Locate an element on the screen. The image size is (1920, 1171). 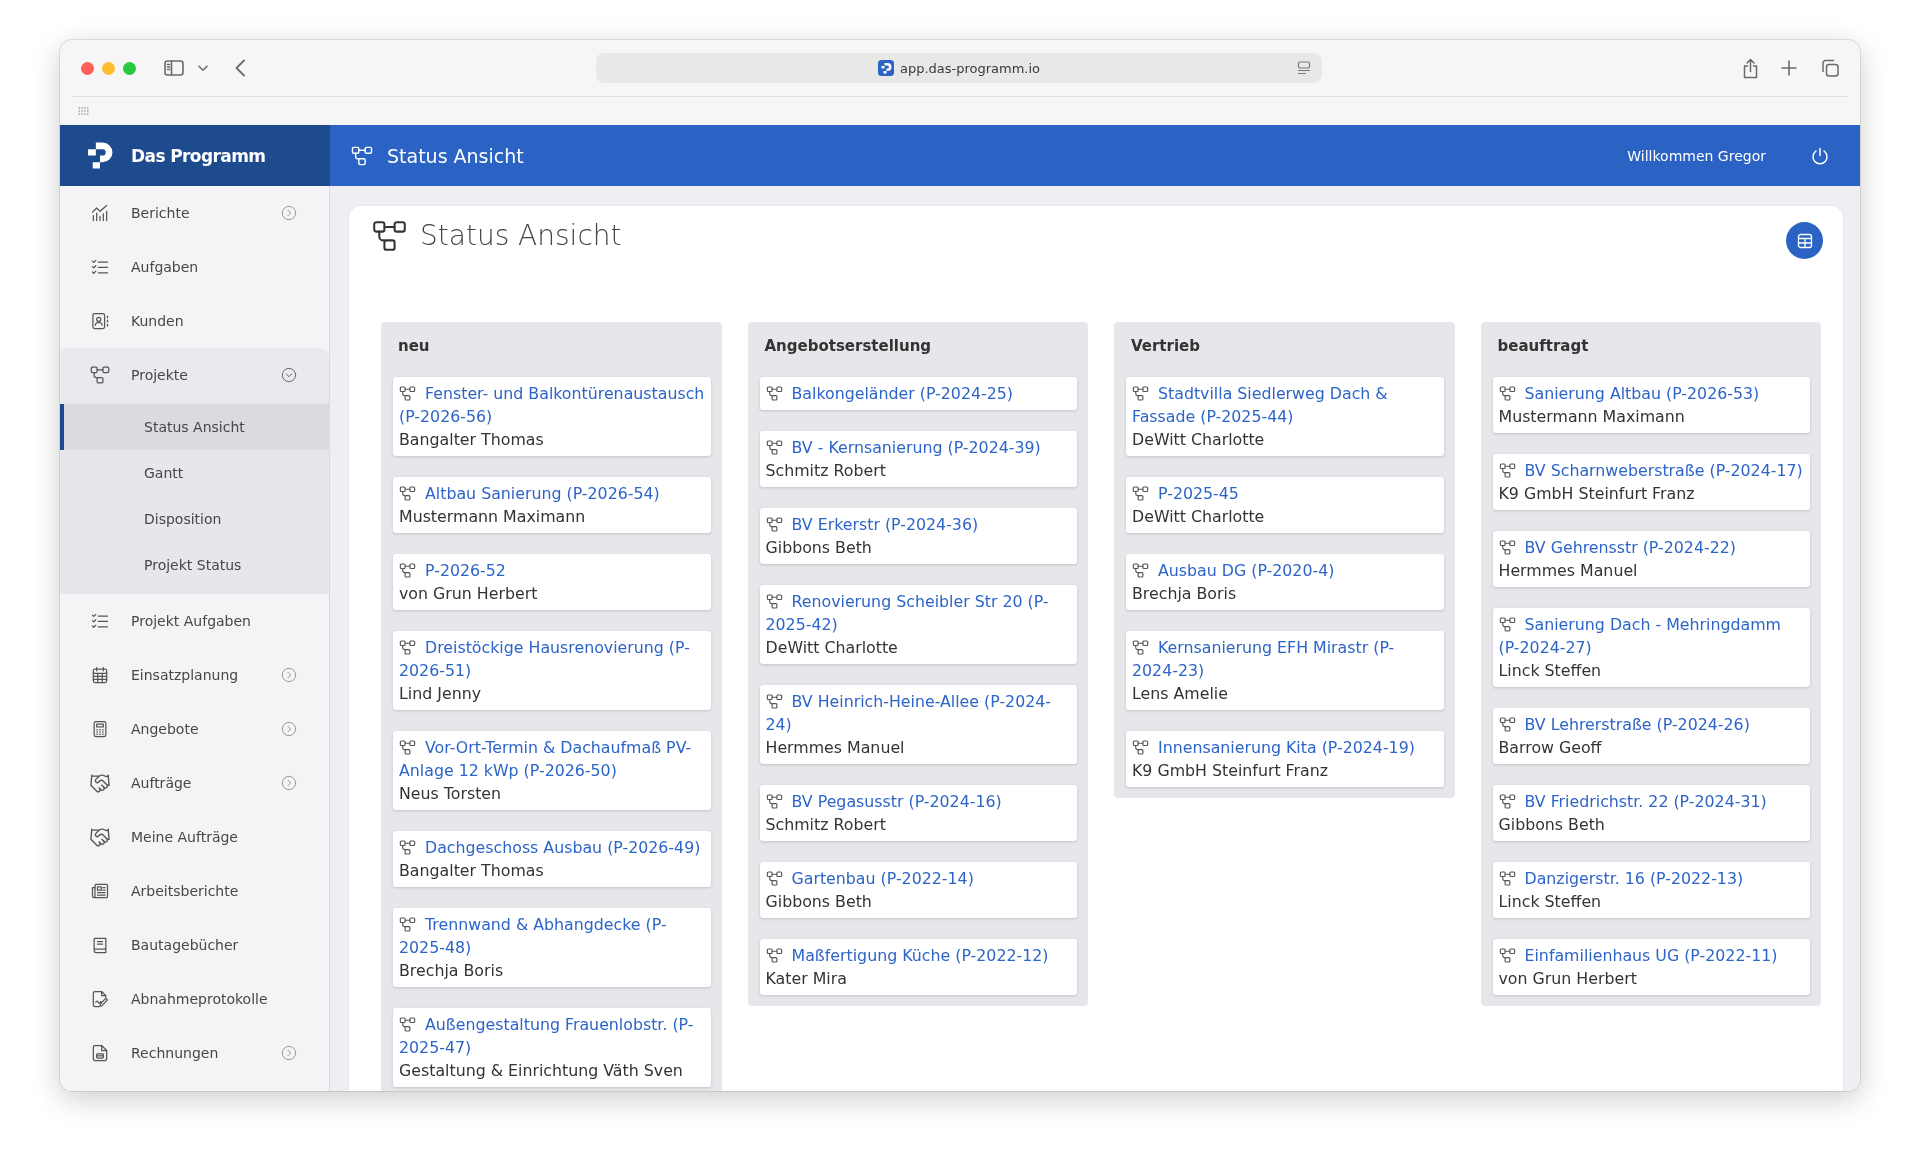
project-card: P-2025-45 DeWitt Charlotte is located at coordinates (1285, 505).